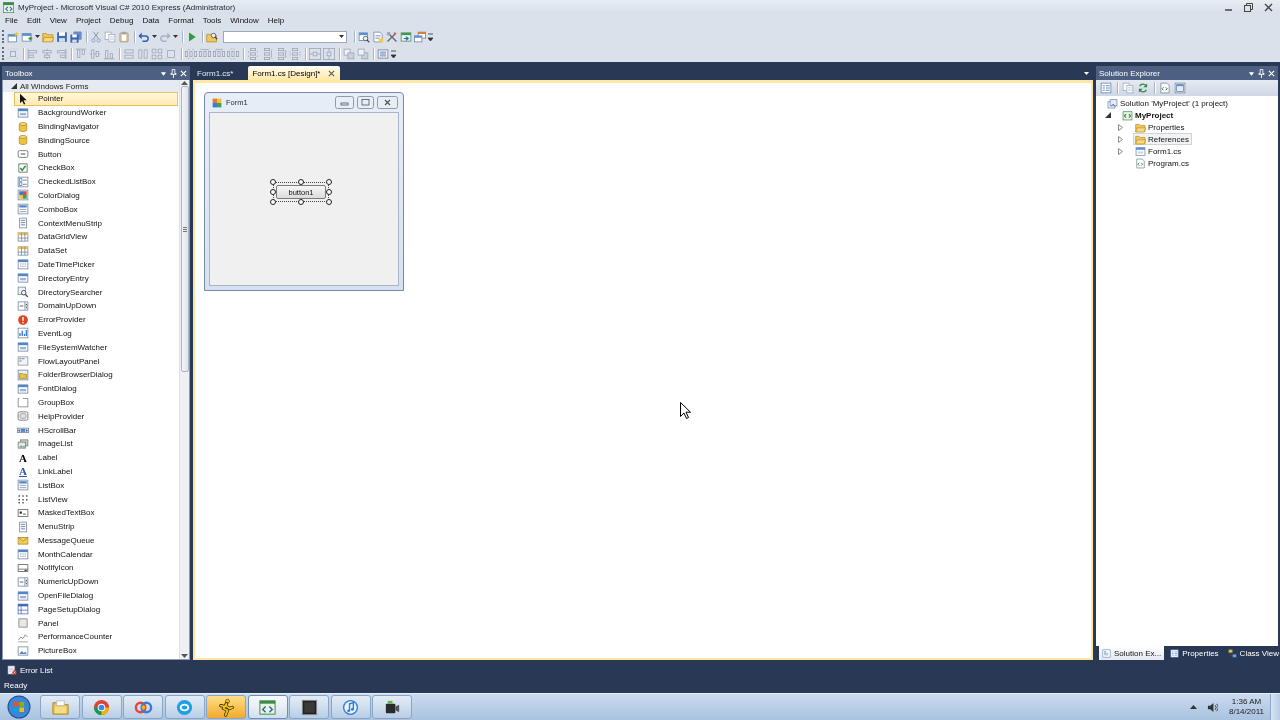  What do you see at coordinates (13, 53) in the screenshot?
I see `align-to-grid-icon` at bounding box center [13, 53].